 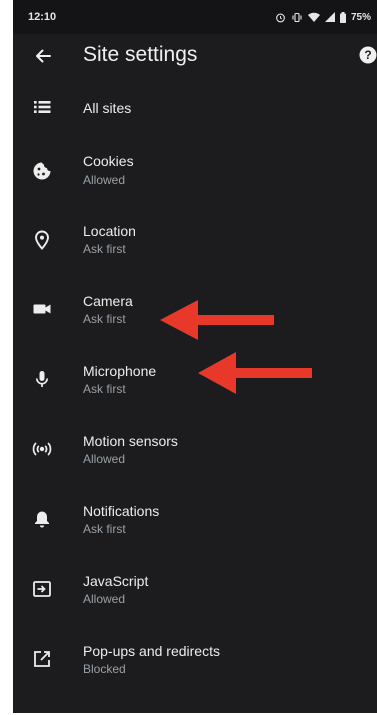 What do you see at coordinates (297, 17) in the screenshot?
I see `vibrate-icon` at bounding box center [297, 17].